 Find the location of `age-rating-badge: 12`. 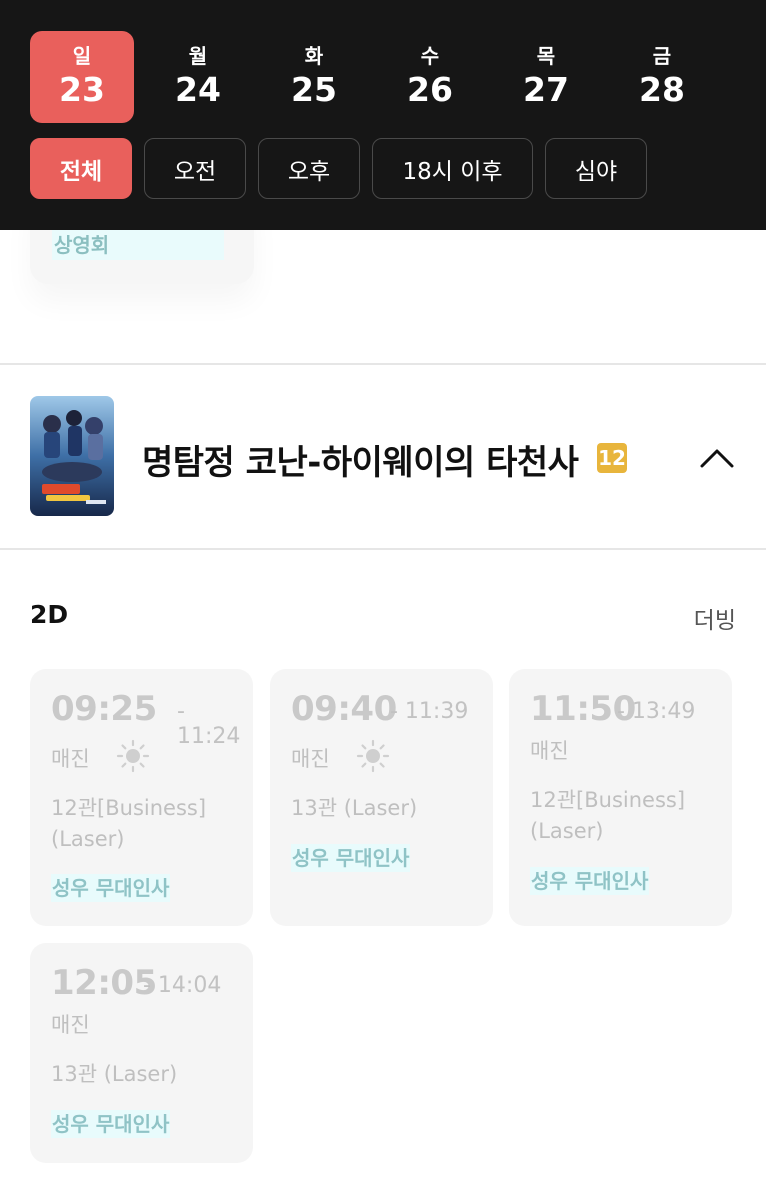

age-rating-badge: 12 is located at coordinates (612, 458).